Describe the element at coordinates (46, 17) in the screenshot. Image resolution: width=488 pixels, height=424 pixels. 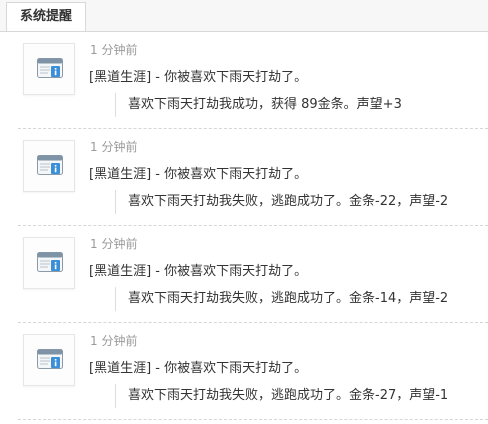
I see `tab-system-notices: 系统提醒` at that location.